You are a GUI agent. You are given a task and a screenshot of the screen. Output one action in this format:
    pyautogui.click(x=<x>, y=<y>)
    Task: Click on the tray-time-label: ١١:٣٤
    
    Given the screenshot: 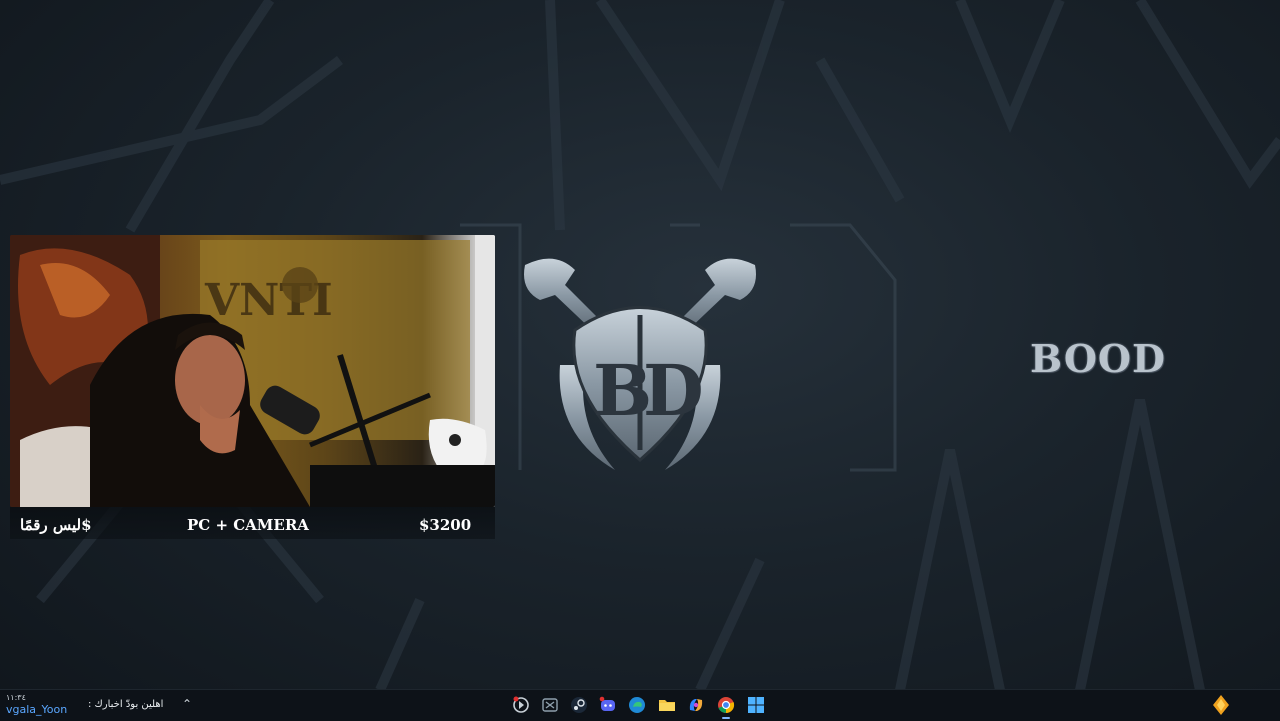 What is the action you would take?
    pyautogui.click(x=16, y=697)
    